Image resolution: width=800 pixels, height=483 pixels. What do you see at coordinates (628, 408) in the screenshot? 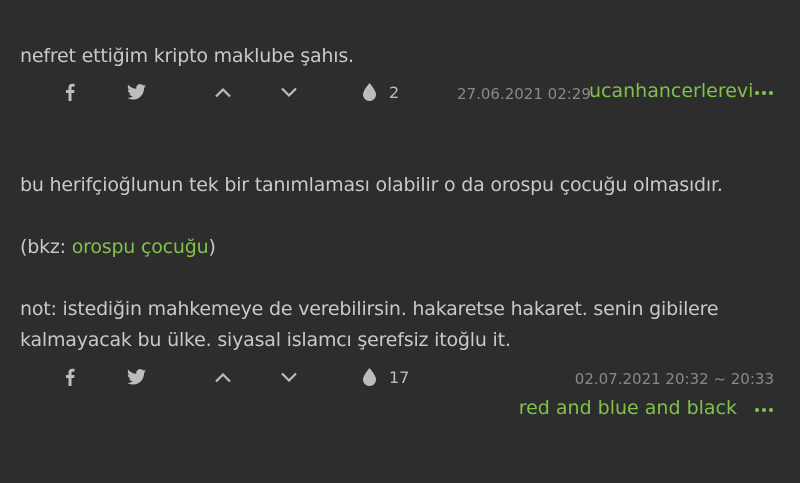
I see `entry-author: red and blue and black` at bounding box center [628, 408].